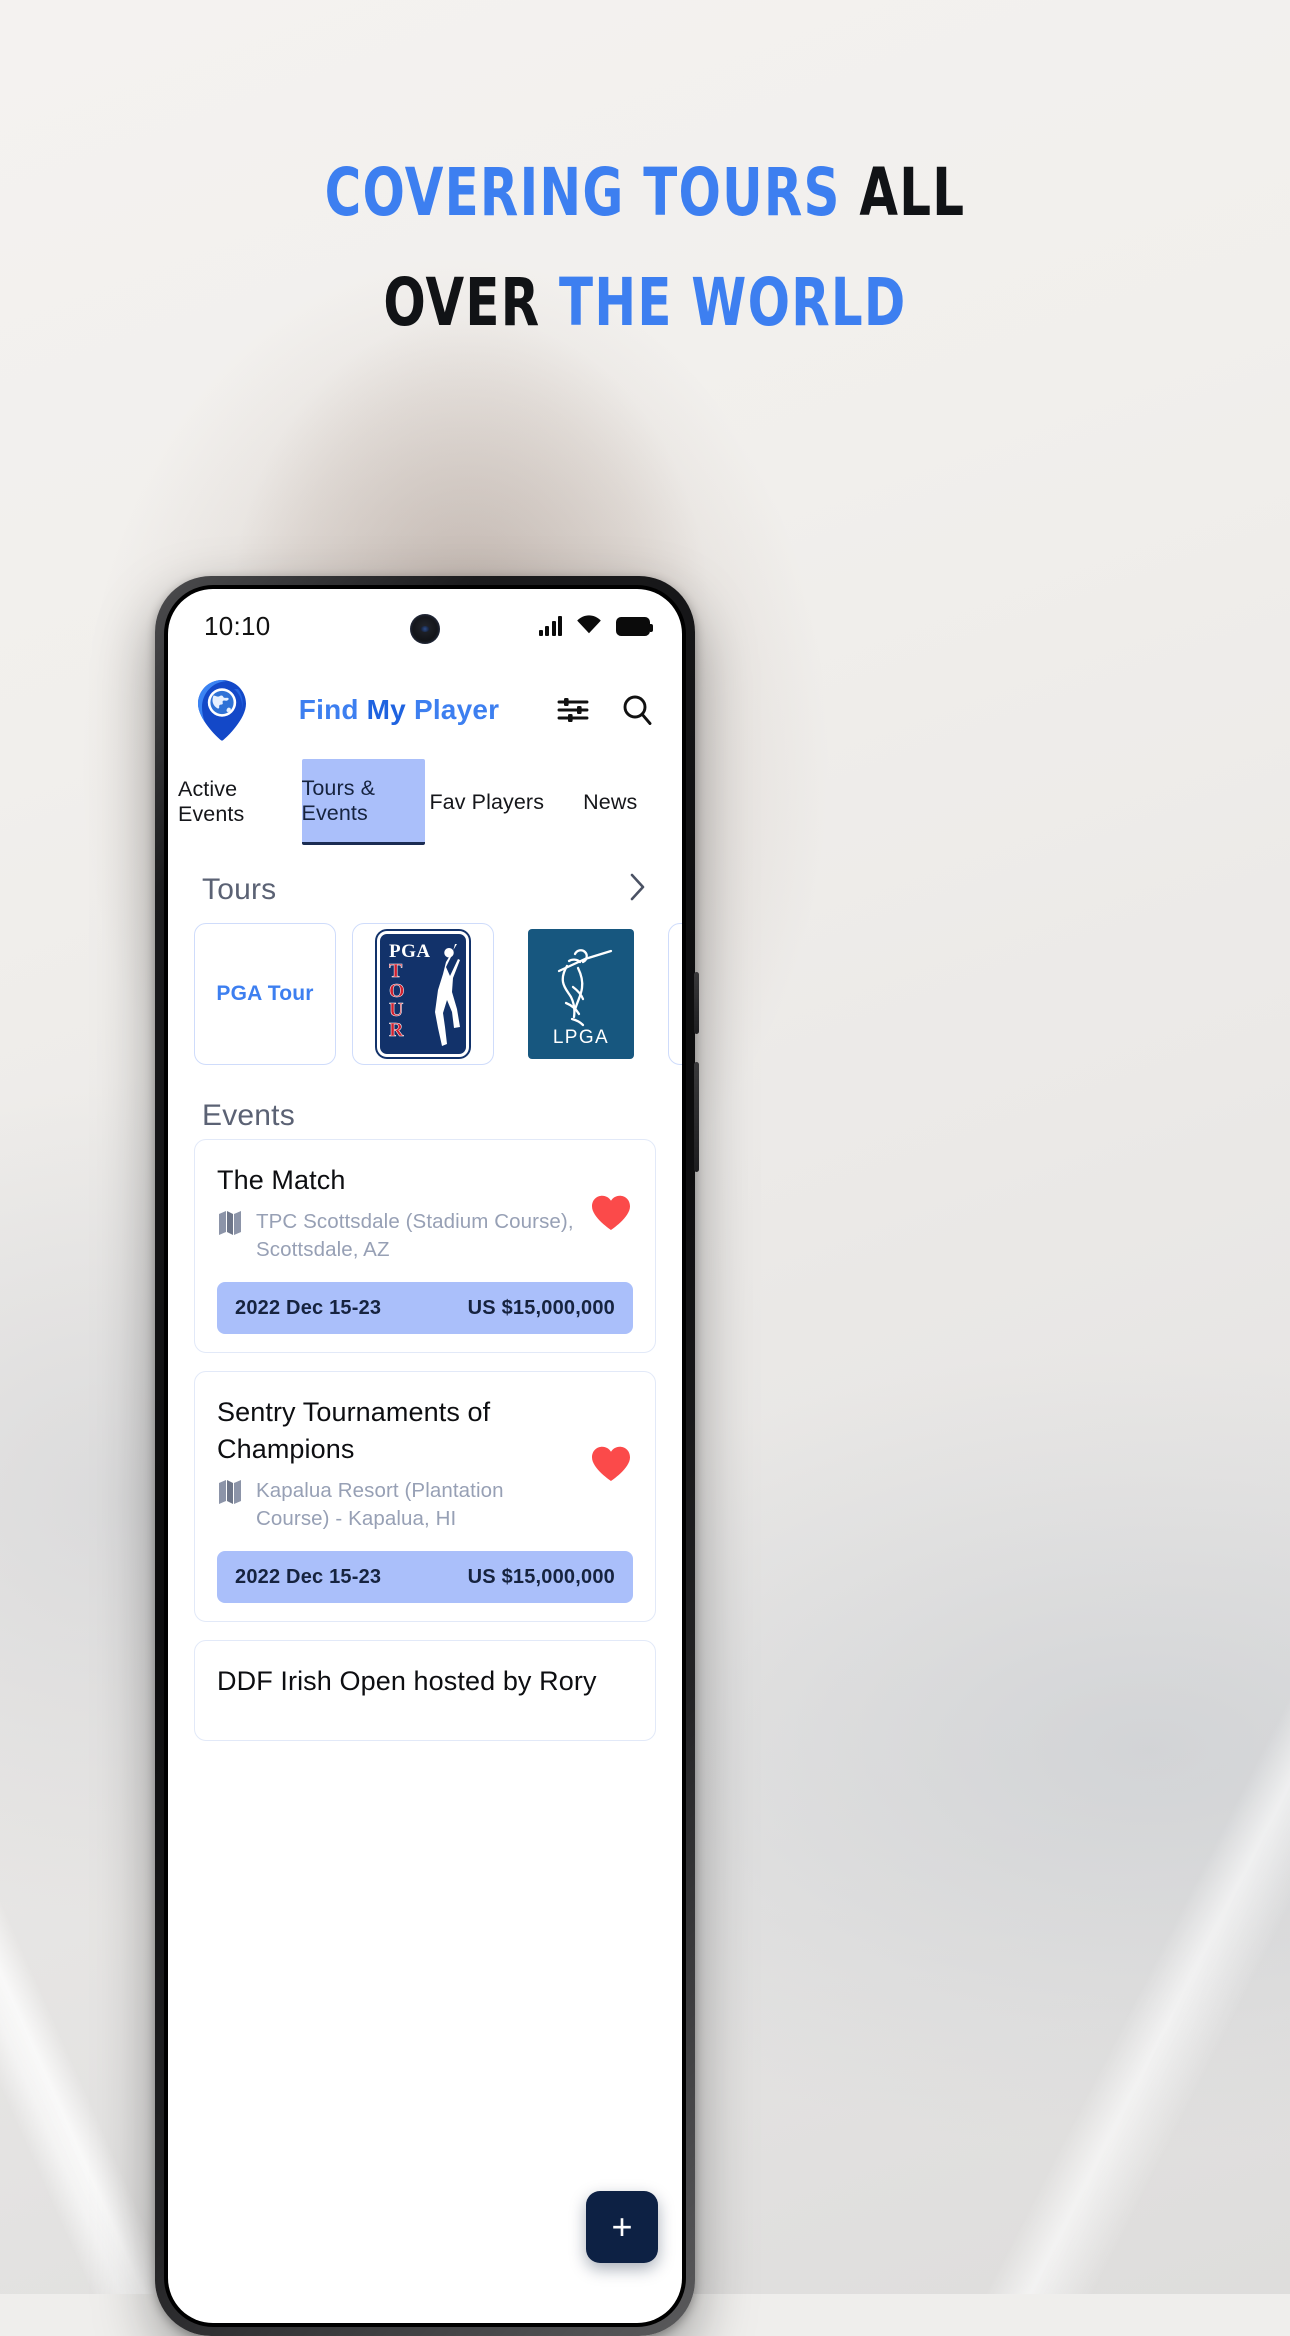 The width and height of the screenshot is (1290, 2336). Describe the element at coordinates (222, 710) in the screenshot. I see `globe-pin-logo` at that location.